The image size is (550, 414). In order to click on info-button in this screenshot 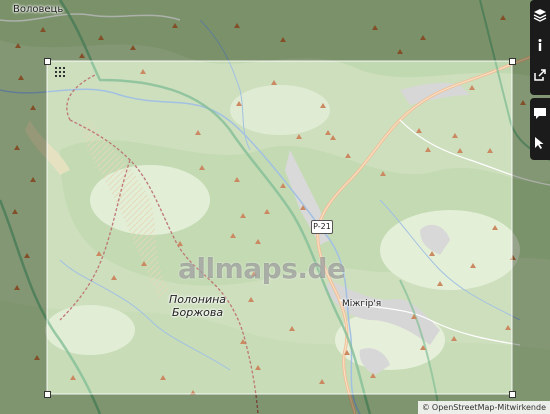, I will do `click(540, 45)`.